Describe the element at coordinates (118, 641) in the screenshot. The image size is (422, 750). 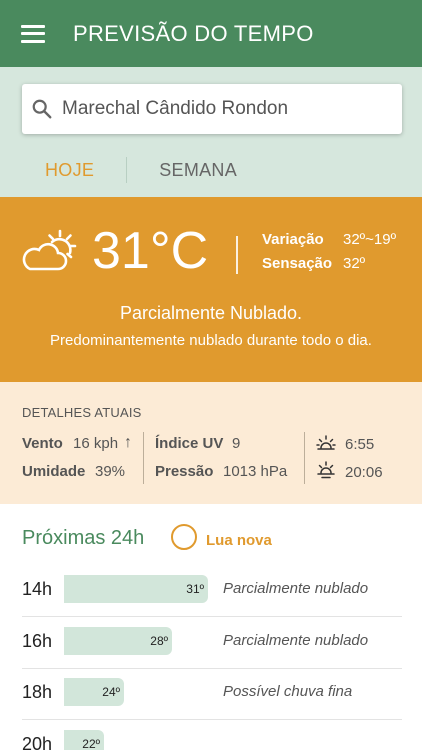
I see `temperature-bar: 28º` at that location.